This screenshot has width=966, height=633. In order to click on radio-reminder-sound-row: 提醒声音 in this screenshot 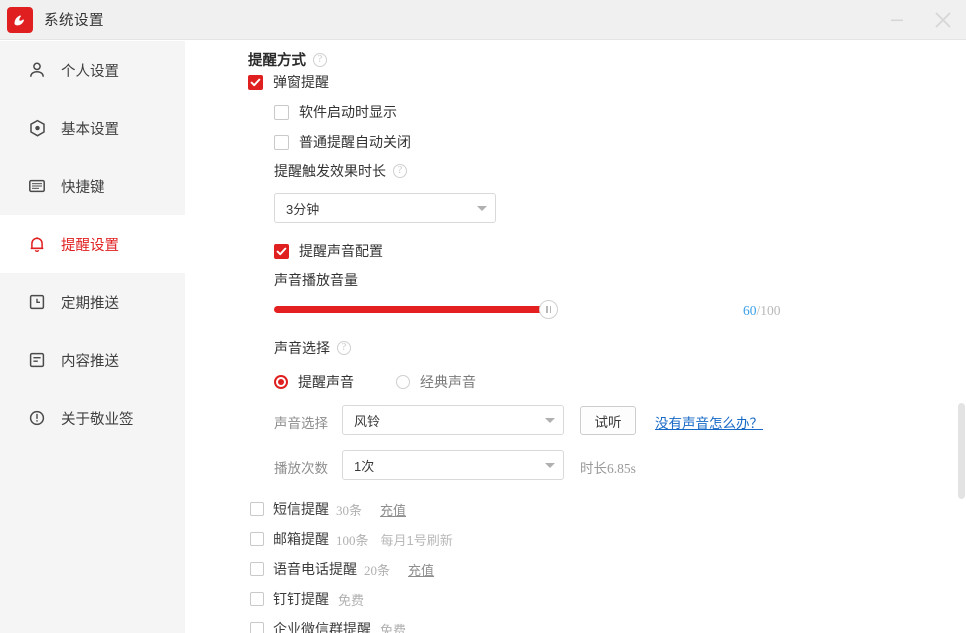, I will do `click(314, 382)`.